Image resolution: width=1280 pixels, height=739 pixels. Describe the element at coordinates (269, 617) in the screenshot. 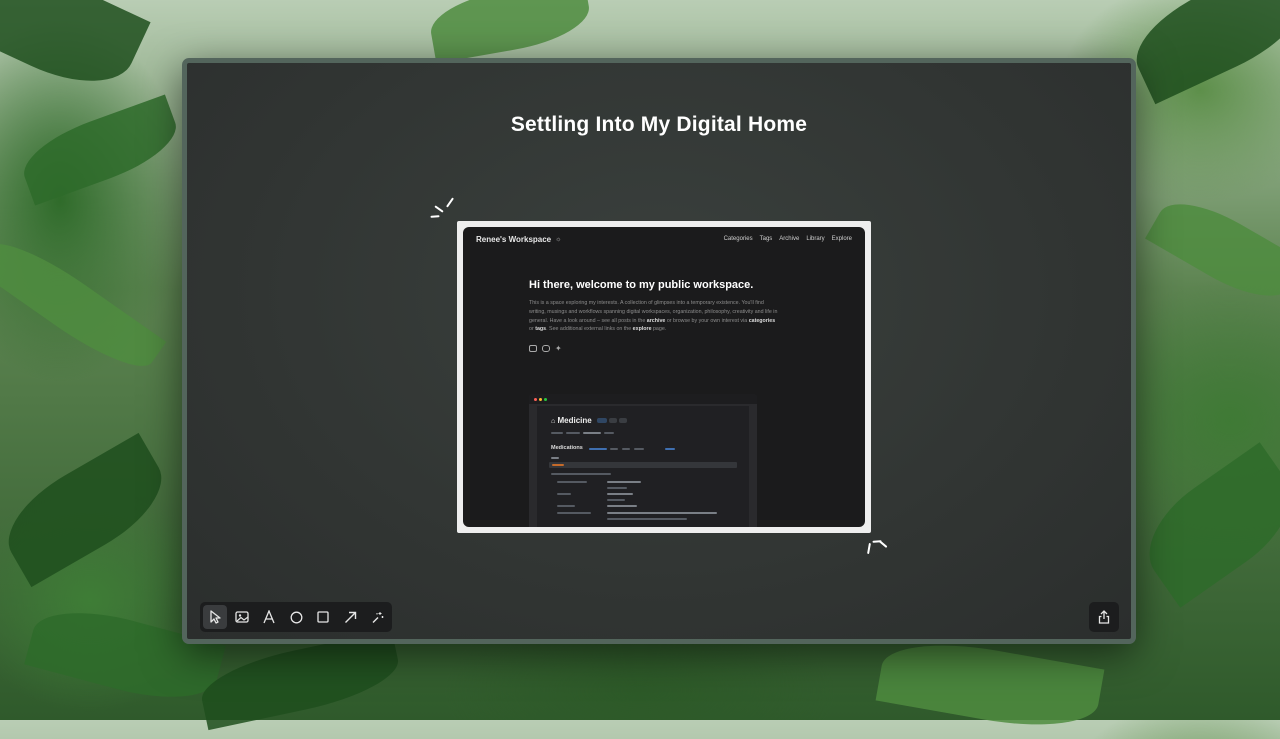

I see `text-icon` at that location.